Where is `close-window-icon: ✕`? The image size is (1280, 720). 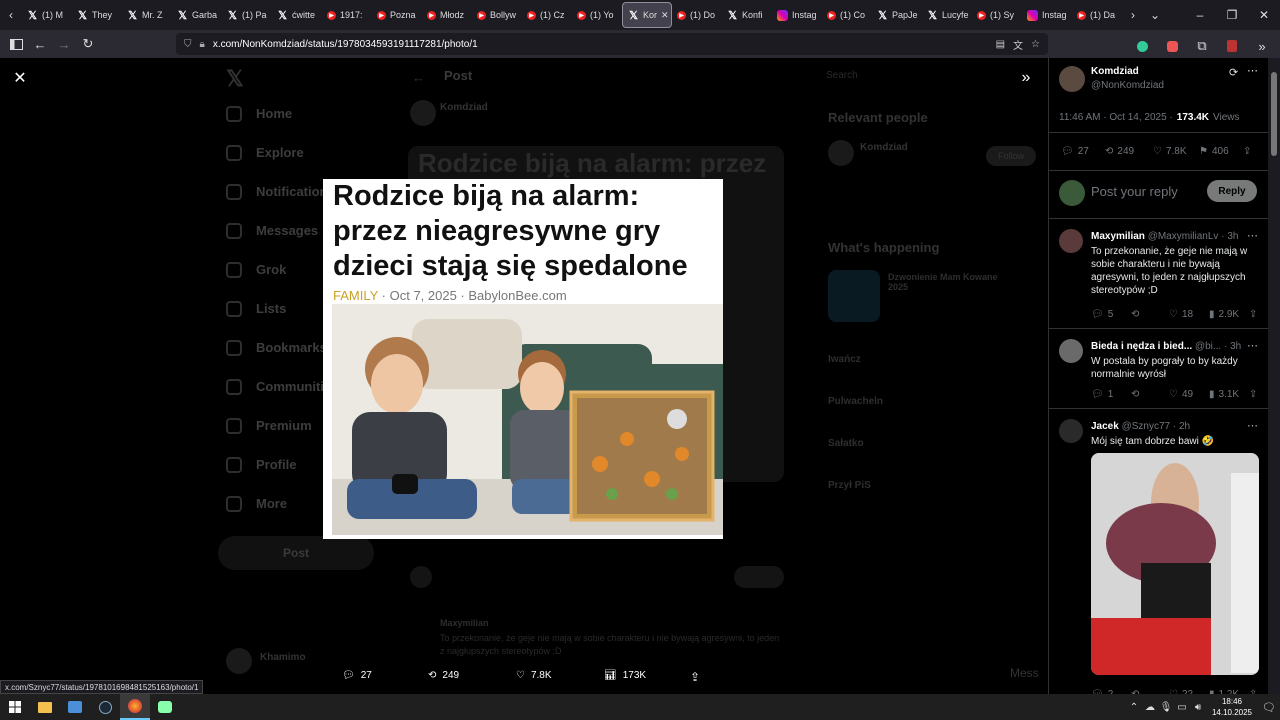
close-window-icon: ✕ is located at coordinates (1264, 15).